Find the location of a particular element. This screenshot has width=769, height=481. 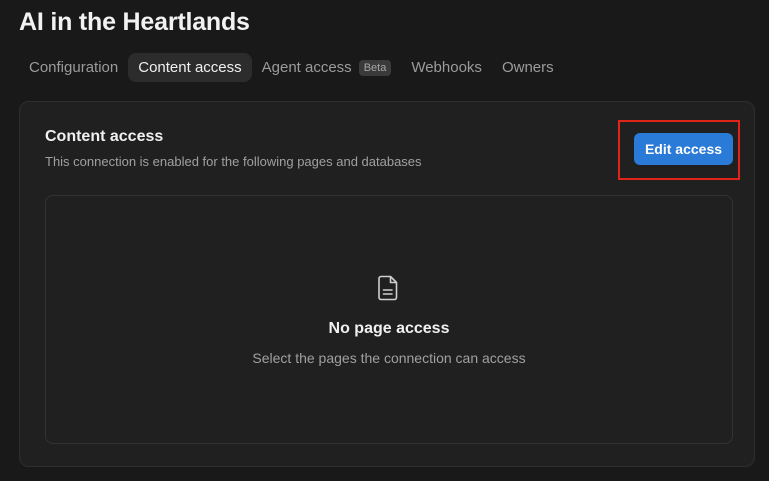

tab-configuration: Configuration is located at coordinates (73, 67).